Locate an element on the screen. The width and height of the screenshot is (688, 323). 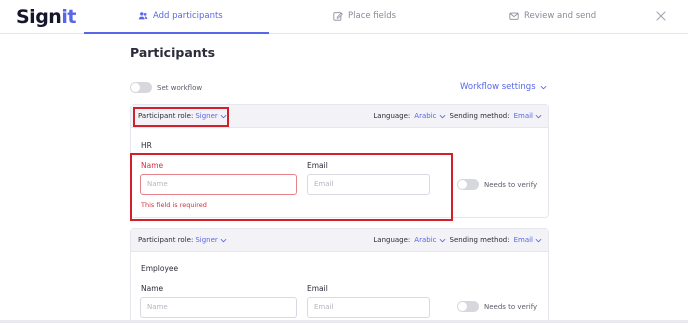
app-logo: Signit is located at coordinates (46, 17).